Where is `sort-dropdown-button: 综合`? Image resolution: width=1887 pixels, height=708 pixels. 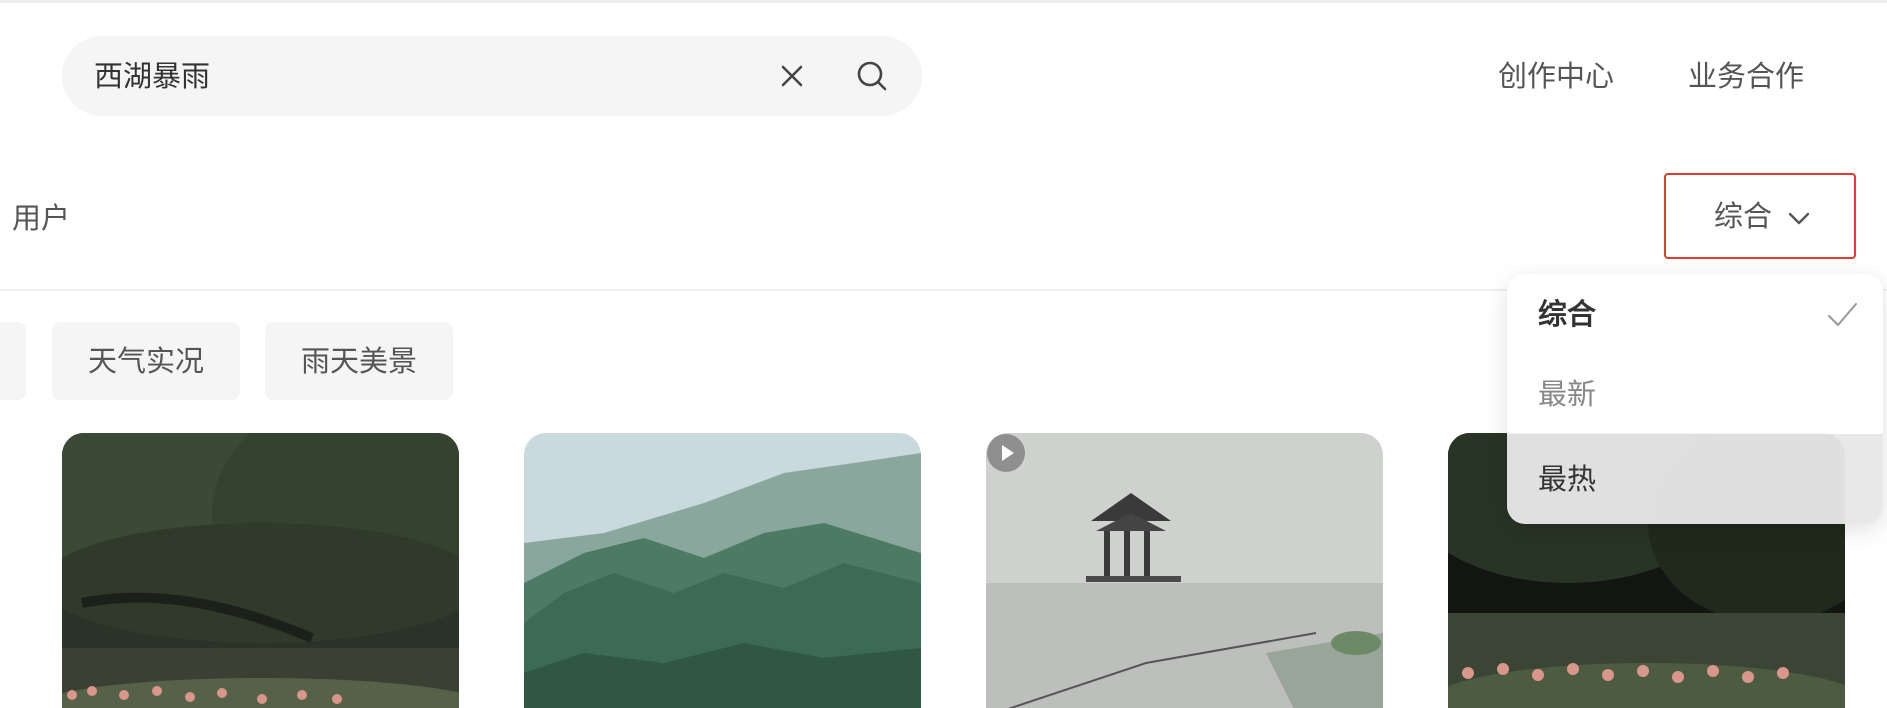
sort-dropdown-button: 综合 is located at coordinates (1760, 216).